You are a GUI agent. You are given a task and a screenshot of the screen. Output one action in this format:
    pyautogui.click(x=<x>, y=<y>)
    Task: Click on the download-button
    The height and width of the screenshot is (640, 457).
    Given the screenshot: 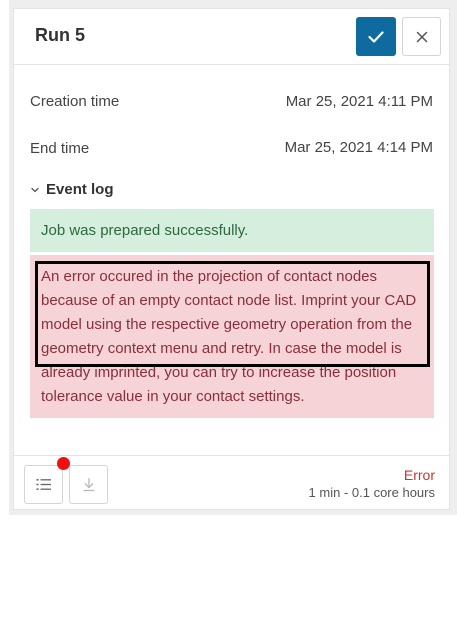 What is the action you would take?
    pyautogui.click(x=88, y=484)
    